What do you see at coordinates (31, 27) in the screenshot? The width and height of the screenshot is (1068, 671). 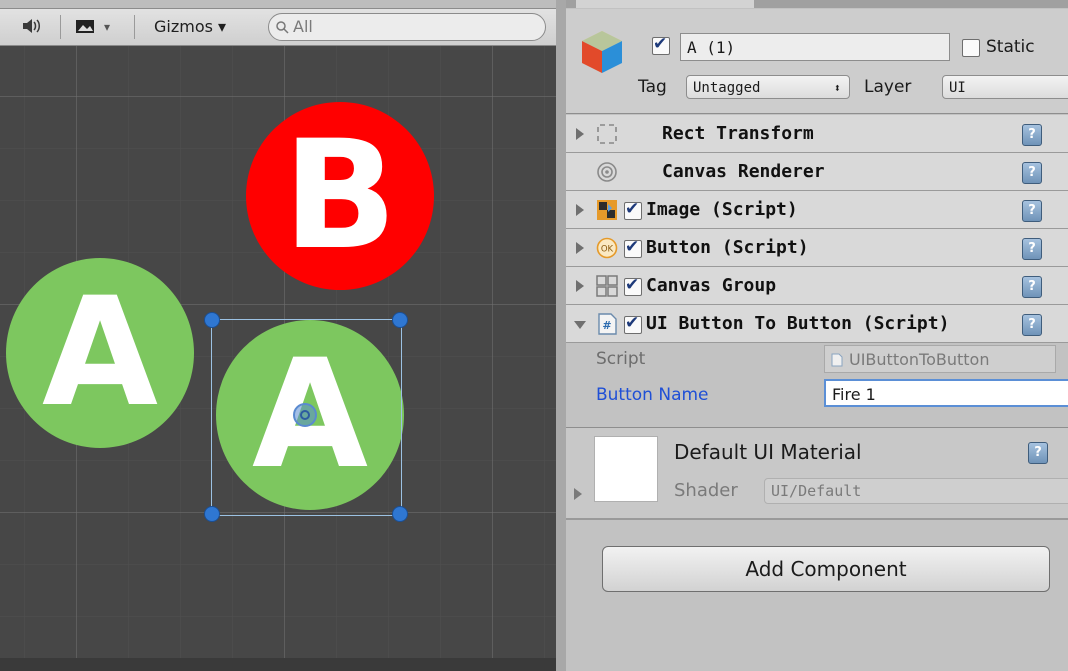 I see `speaker-icon` at bounding box center [31, 27].